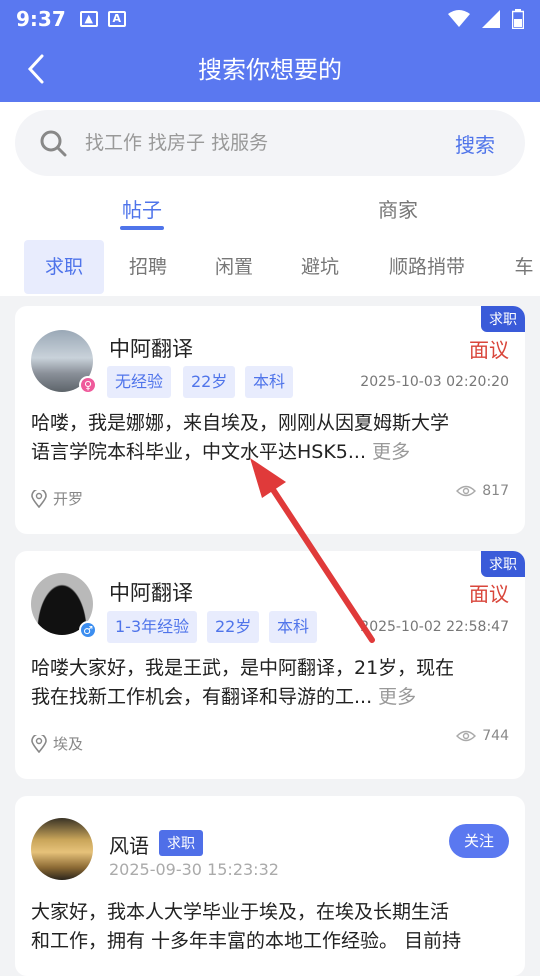 The width and height of the screenshot is (540, 976). Describe the element at coordinates (459, 18) in the screenshot. I see `wifi-icon` at that location.